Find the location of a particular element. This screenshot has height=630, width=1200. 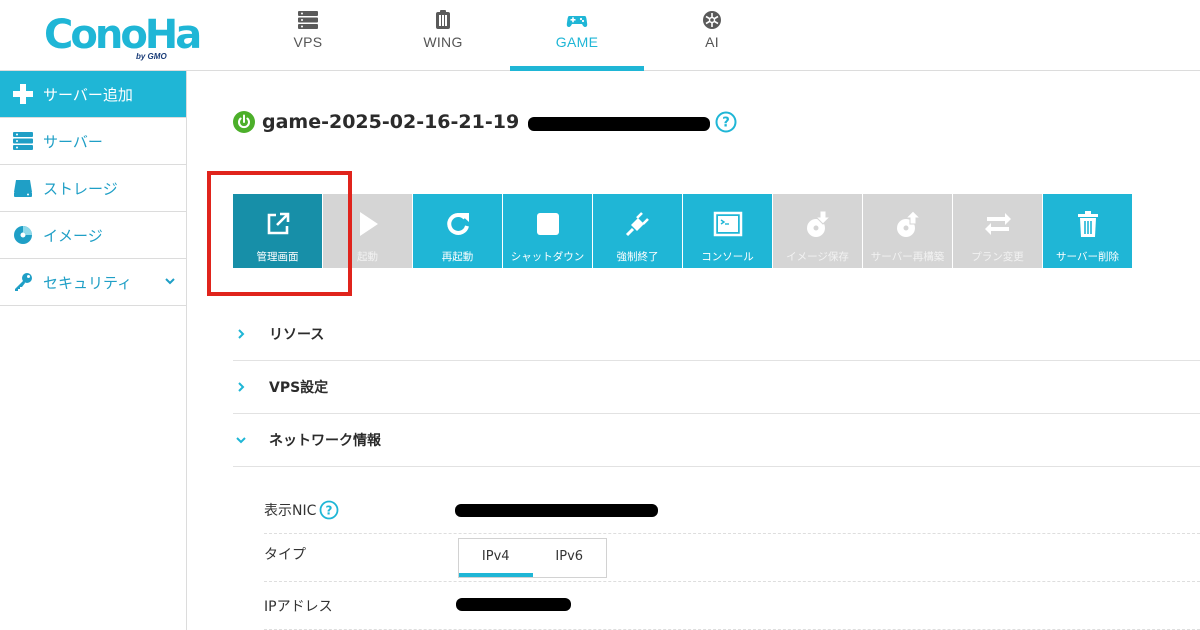

redacted-ip-value is located at coordinates (513, 604).